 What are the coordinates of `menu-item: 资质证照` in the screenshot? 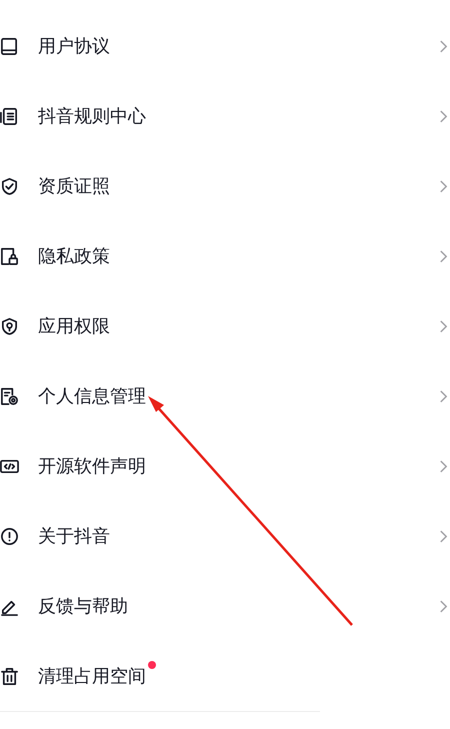 It's located at (225, 186).